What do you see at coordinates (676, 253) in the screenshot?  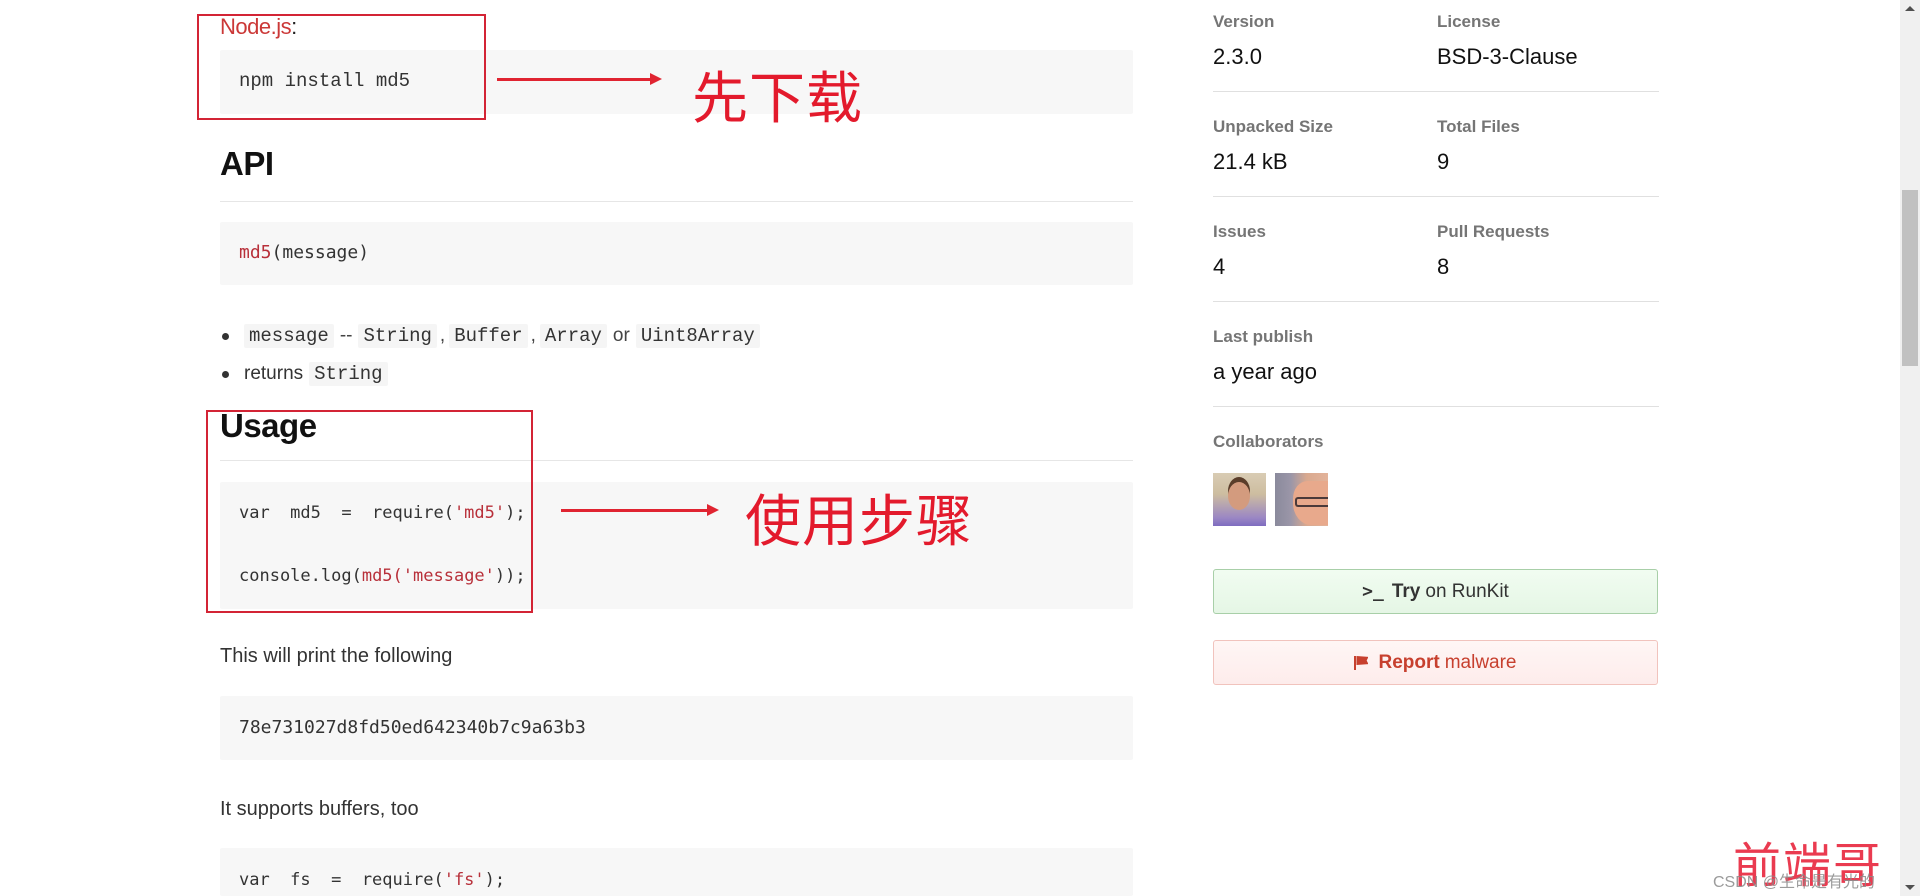 I see `api-signature-block: md5(message)` at bounding box center [676, 253].